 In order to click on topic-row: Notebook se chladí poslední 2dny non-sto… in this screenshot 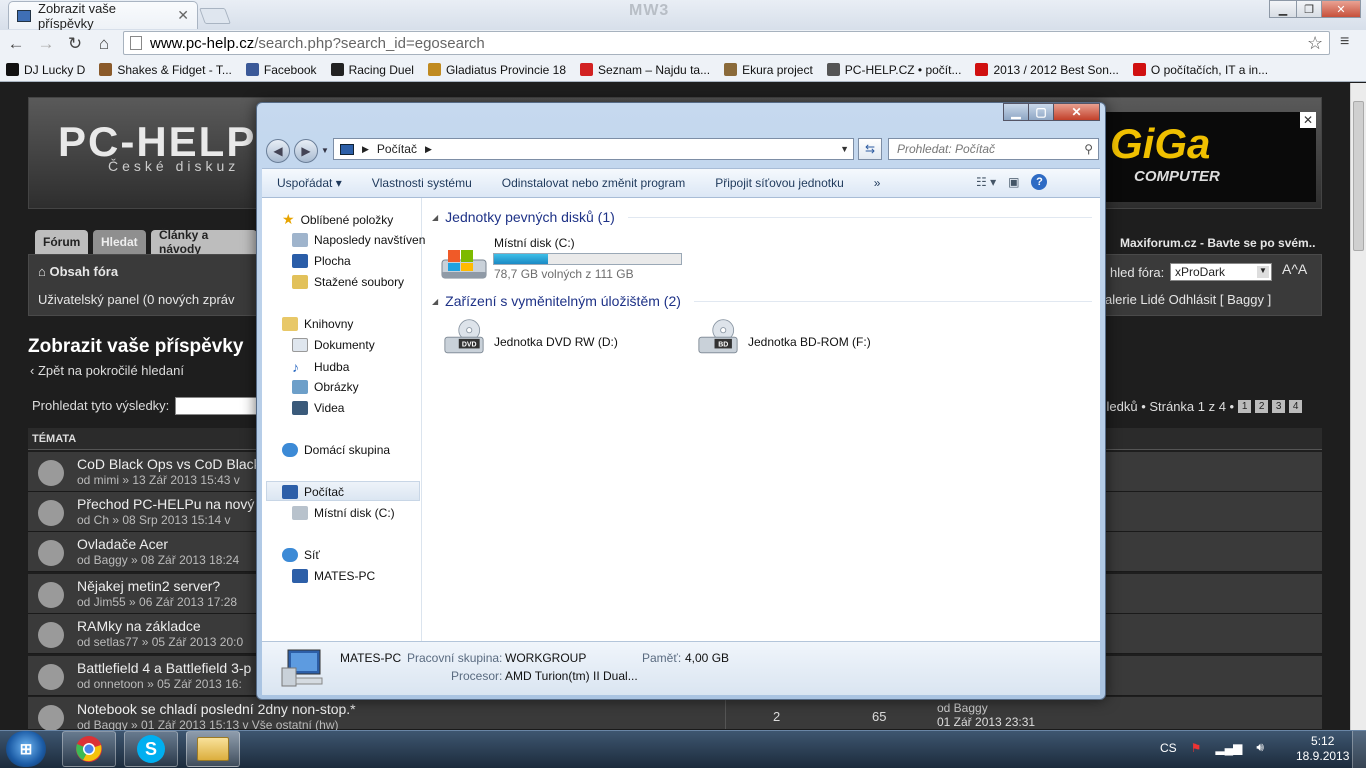, I will do `click(675, 714)`.